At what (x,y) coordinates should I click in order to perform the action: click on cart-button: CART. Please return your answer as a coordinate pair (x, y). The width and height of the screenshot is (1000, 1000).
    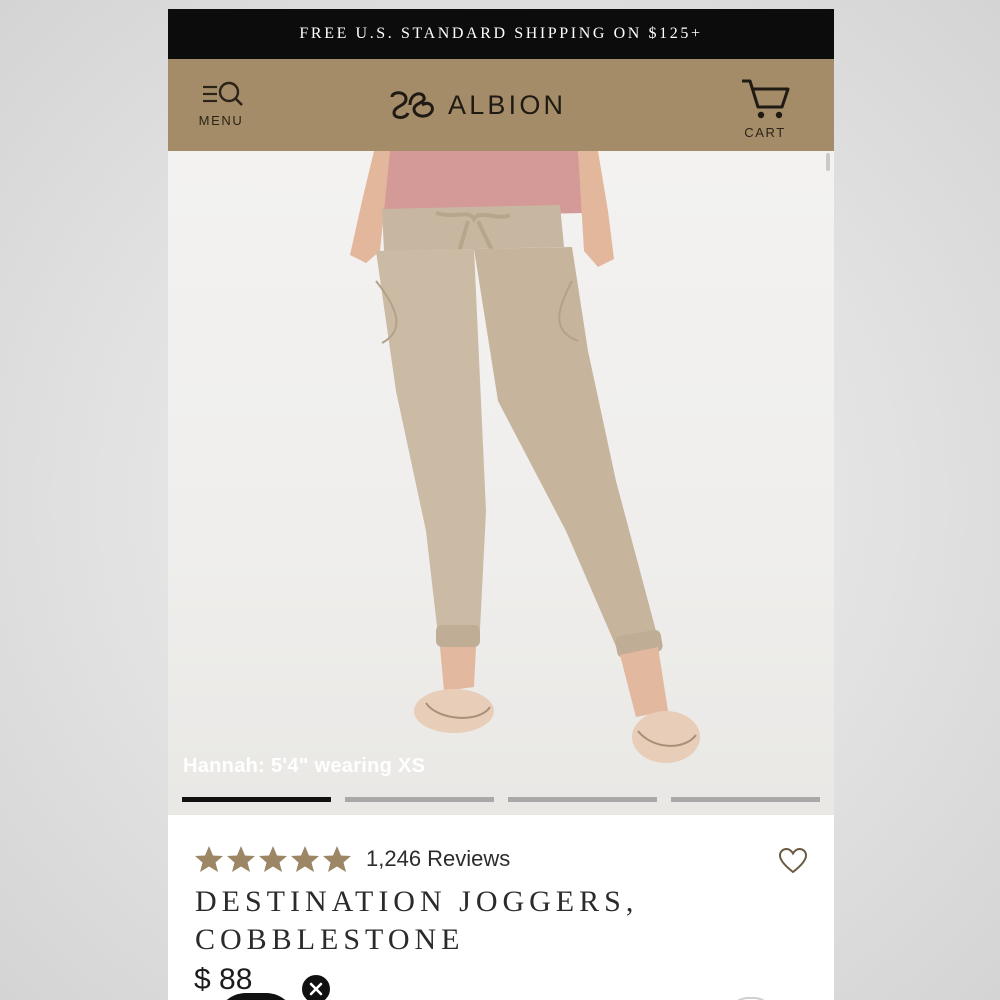
    Looking at the image, I should click on (765, 109).